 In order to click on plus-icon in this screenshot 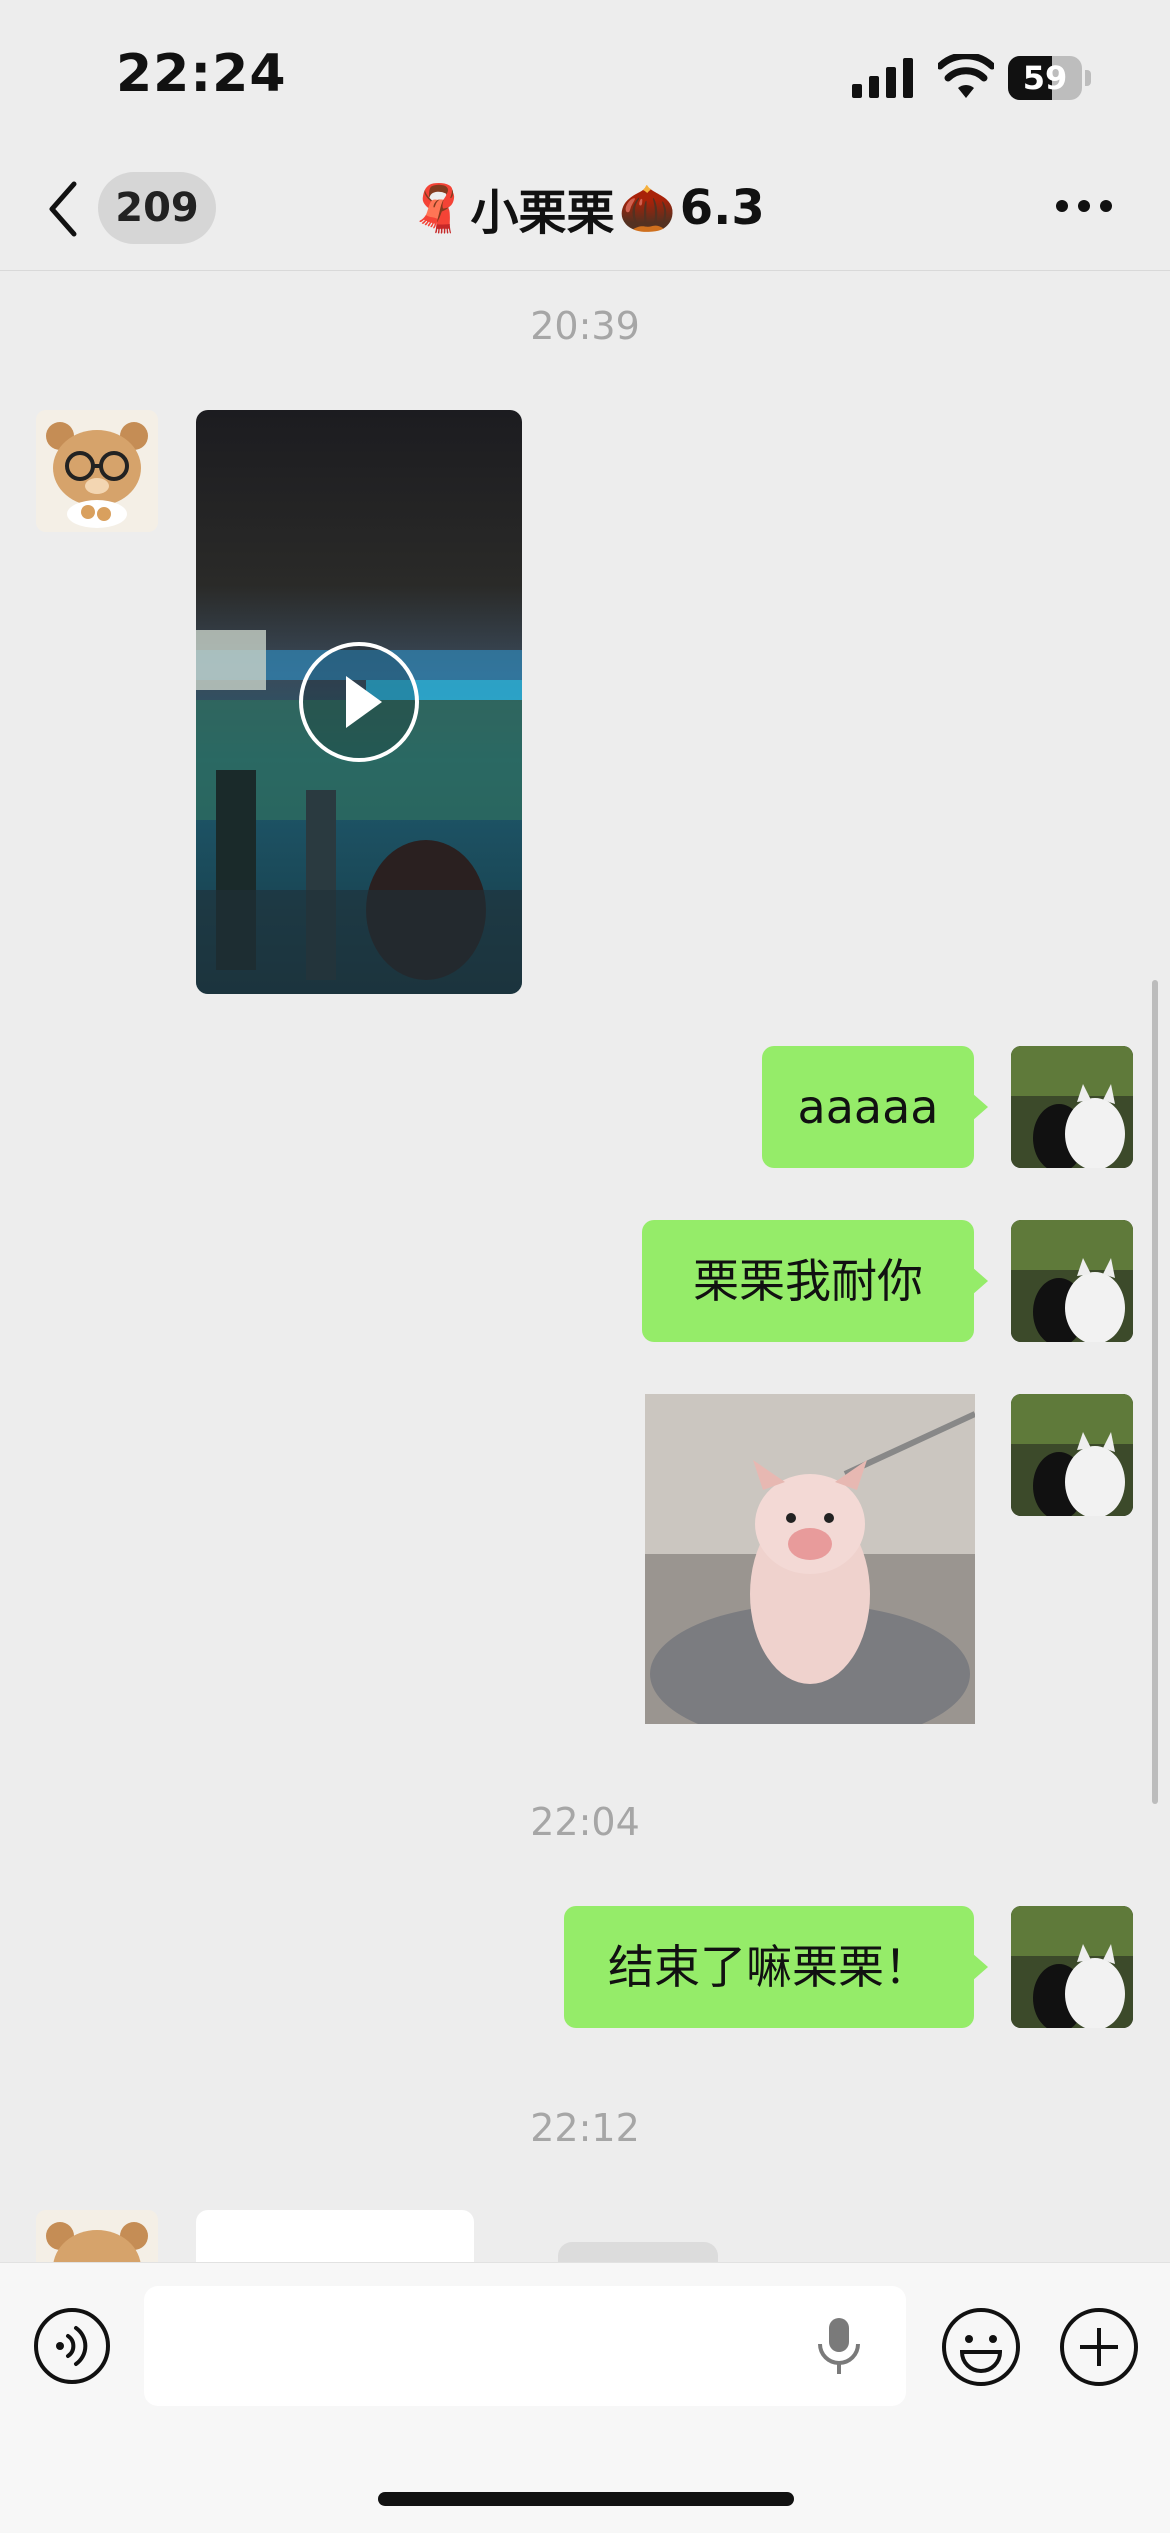, I will do `click(1099, 2347)`.